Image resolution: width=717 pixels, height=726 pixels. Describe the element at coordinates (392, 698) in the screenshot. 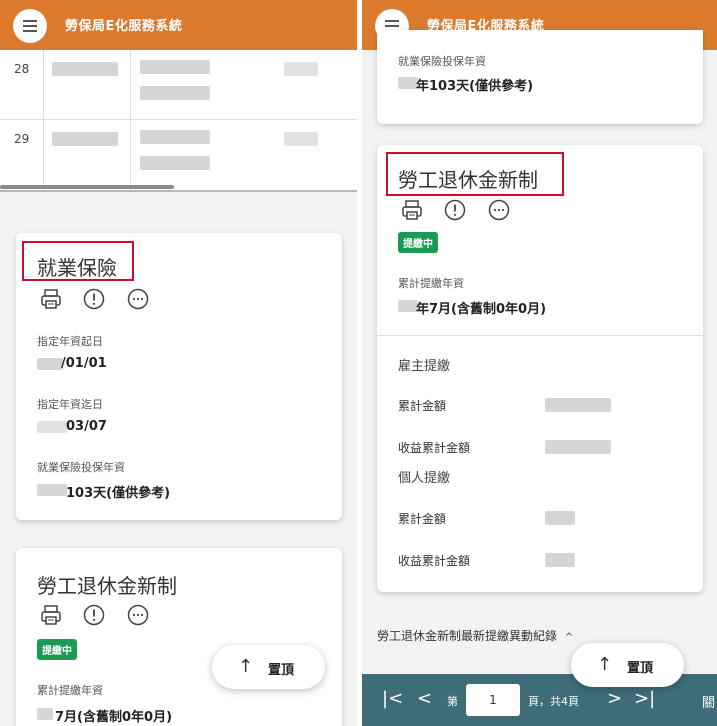

I see `first-page-icon: |<` at that location.